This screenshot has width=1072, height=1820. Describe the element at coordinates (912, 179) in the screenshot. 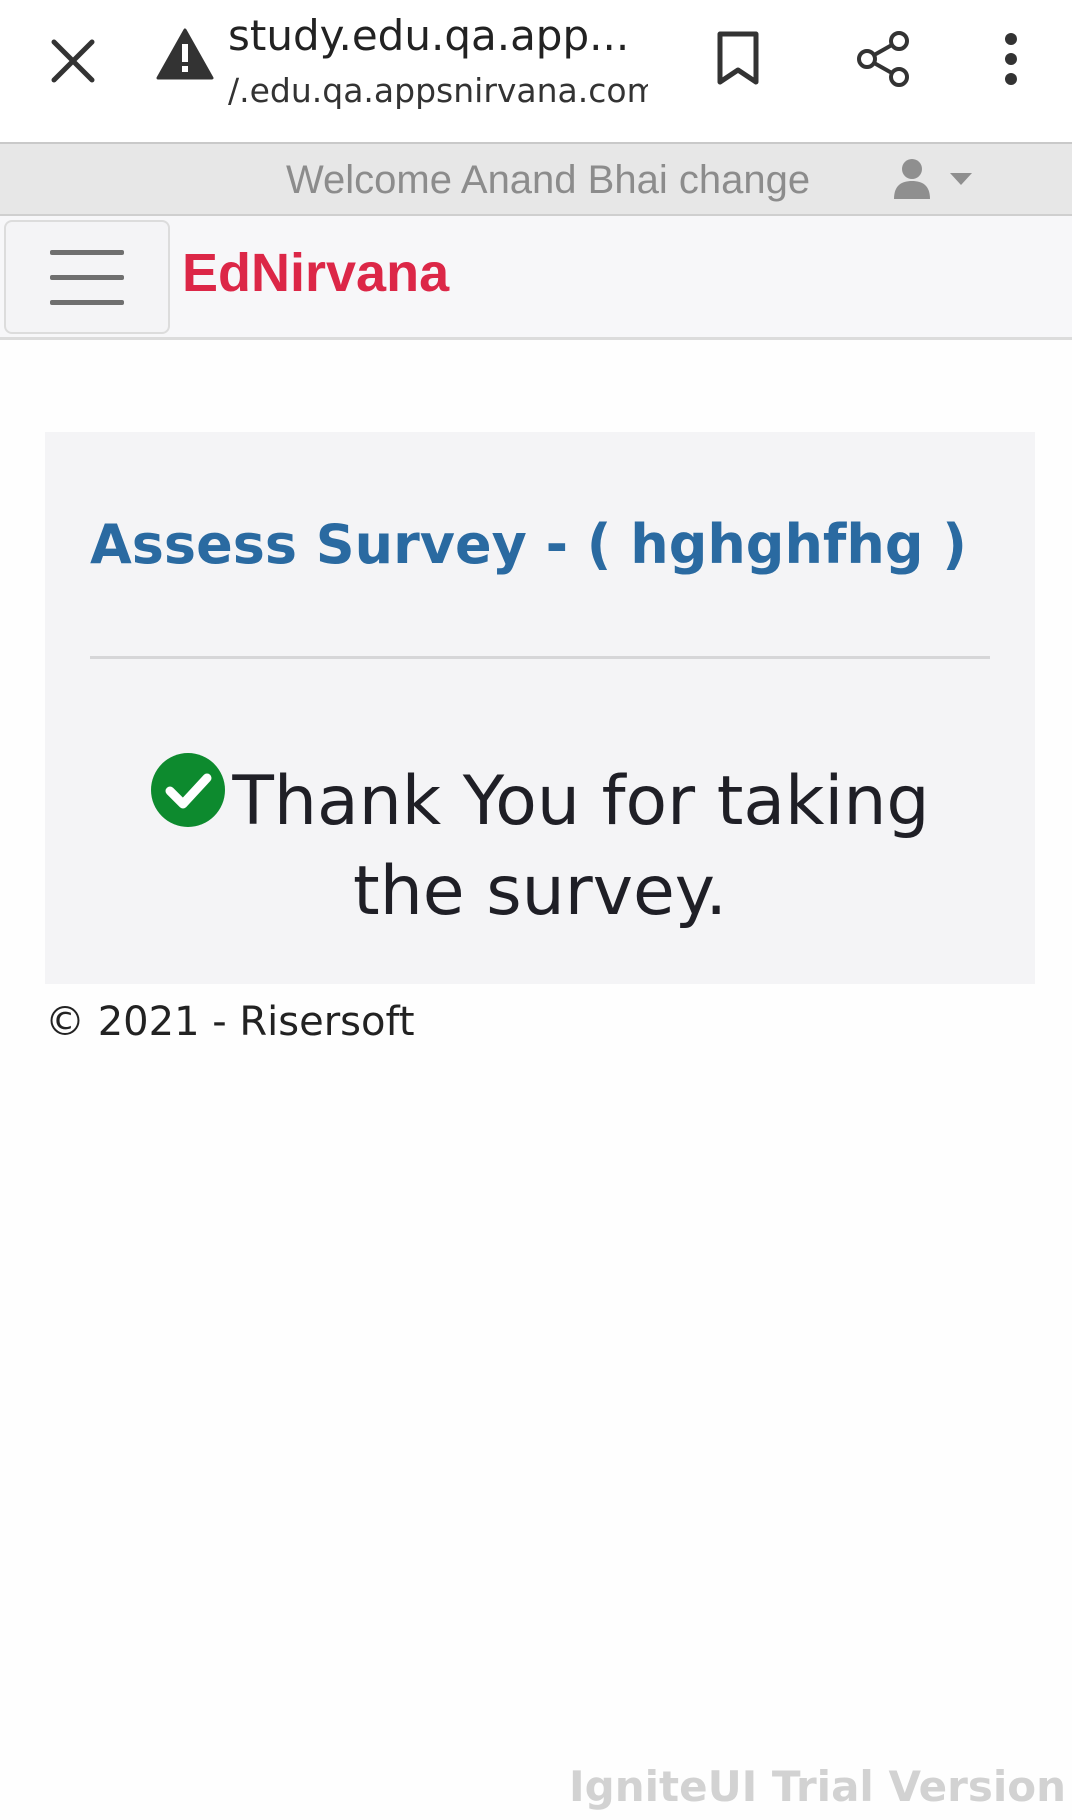

I see `user-icon` at that location.